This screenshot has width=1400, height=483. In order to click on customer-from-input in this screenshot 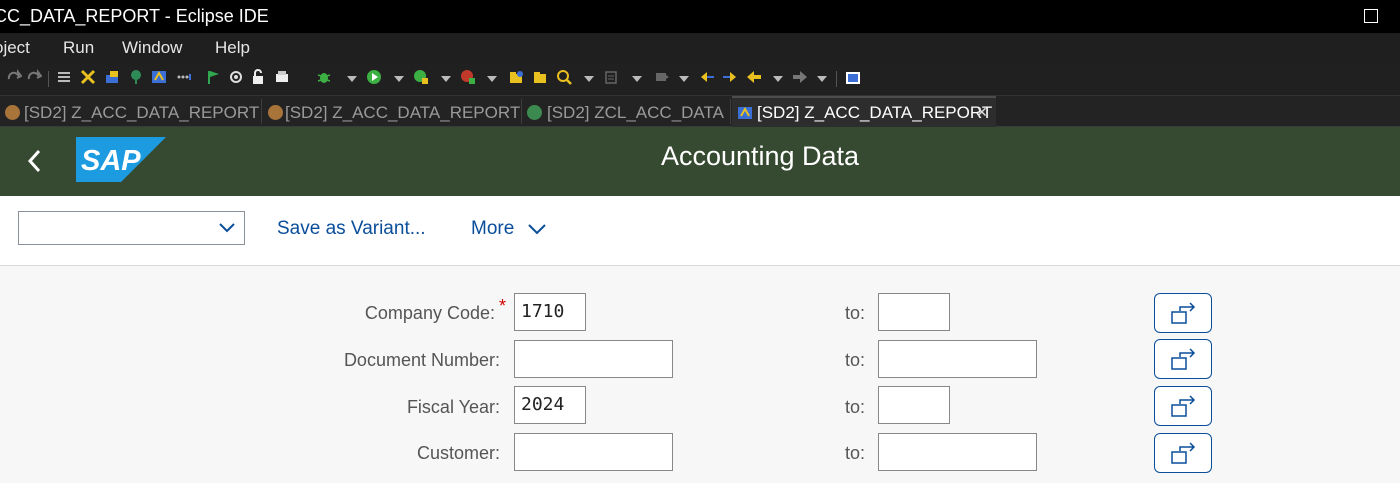, I will do `click(593, 452)`.